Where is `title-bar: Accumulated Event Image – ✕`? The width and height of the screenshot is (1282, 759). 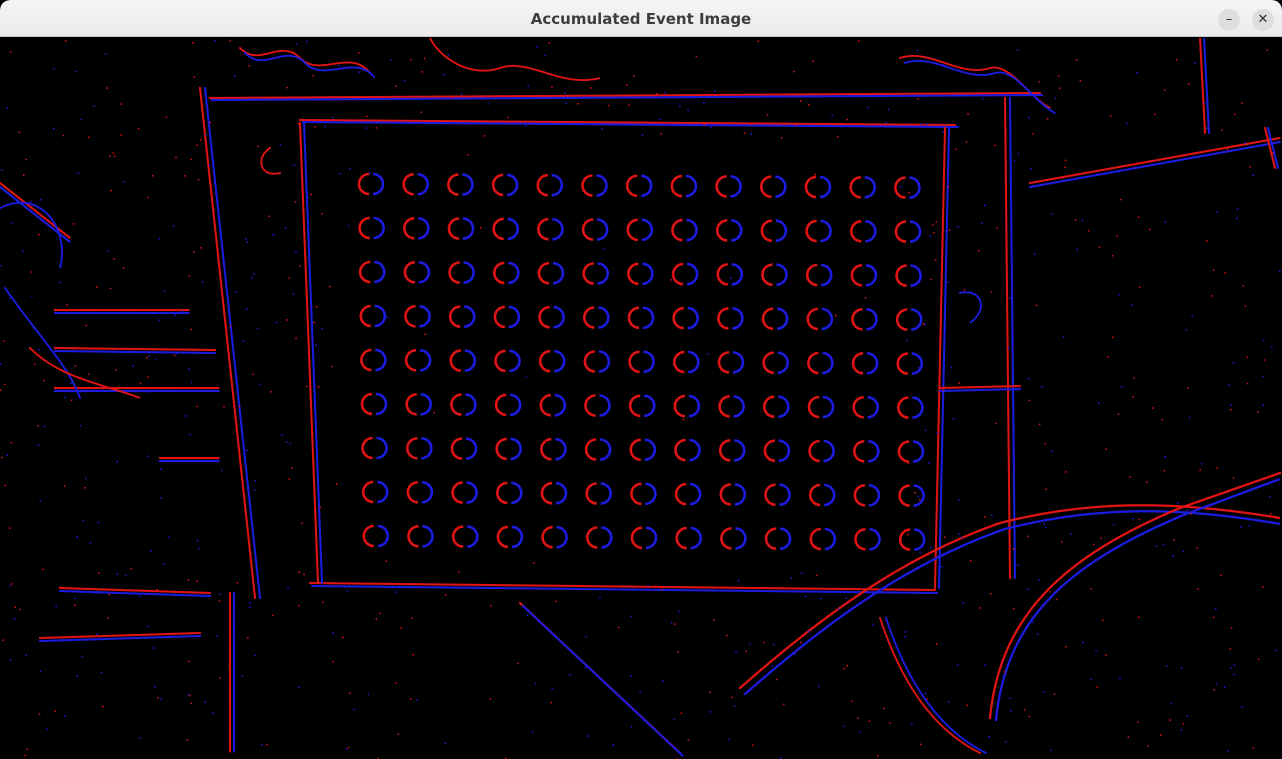
title-bar: Accumulated Event Image – ✕ is located at coordinates (641, 18).